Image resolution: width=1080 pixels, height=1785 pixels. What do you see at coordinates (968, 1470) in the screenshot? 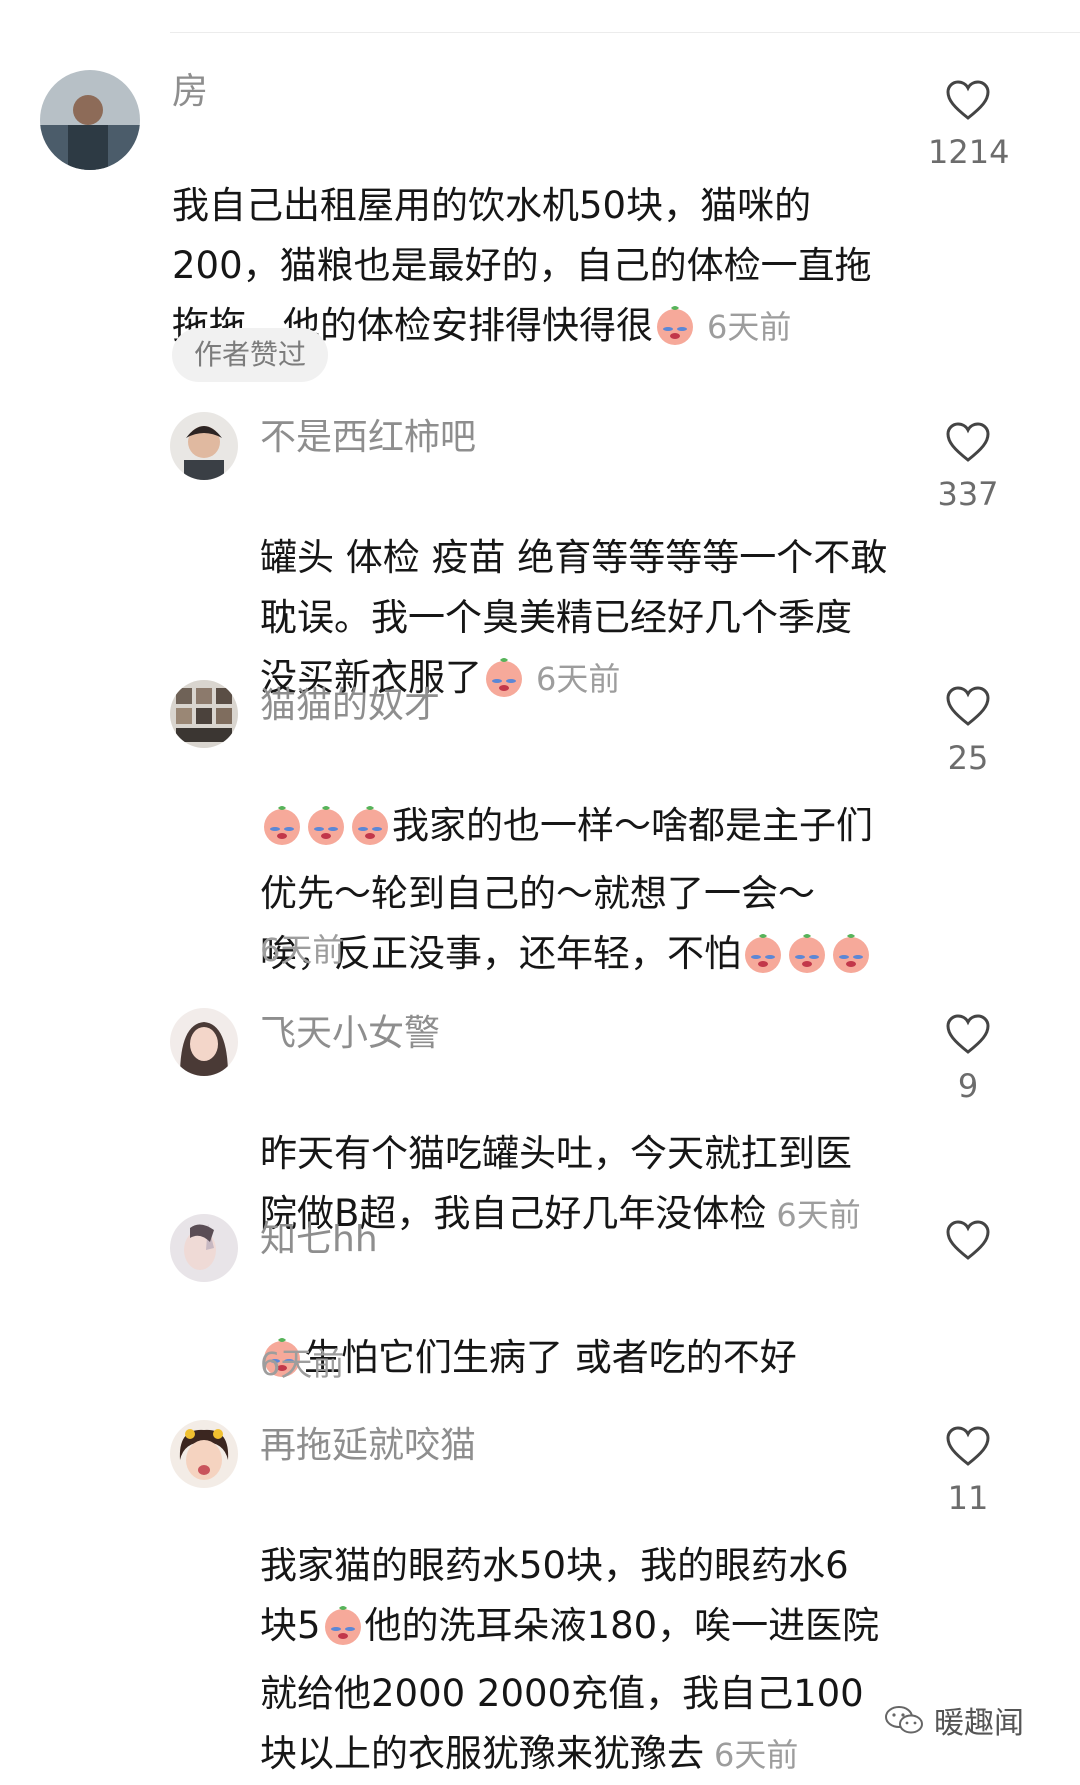
I see `like-button: 11` at bounding box center [968, 1470].